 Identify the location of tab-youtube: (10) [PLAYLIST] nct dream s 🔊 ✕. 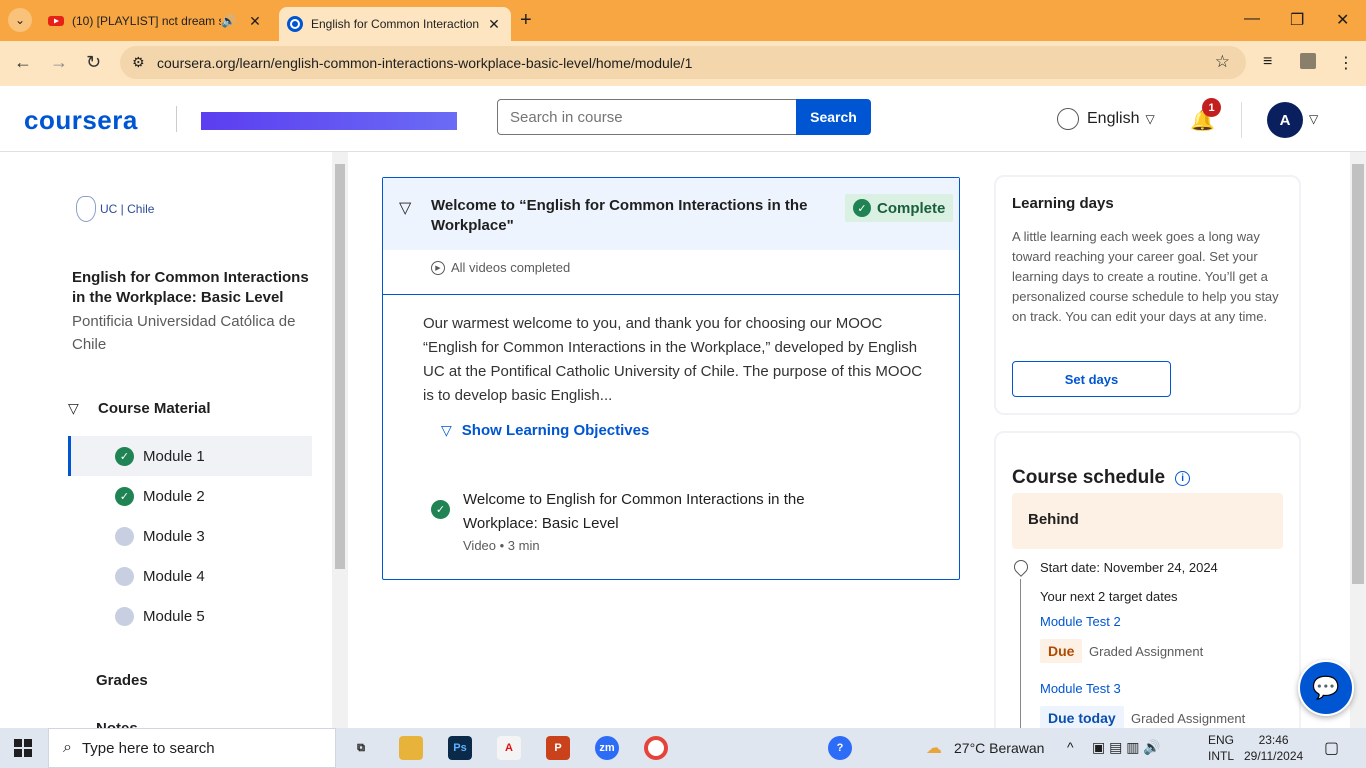
(156, 21).